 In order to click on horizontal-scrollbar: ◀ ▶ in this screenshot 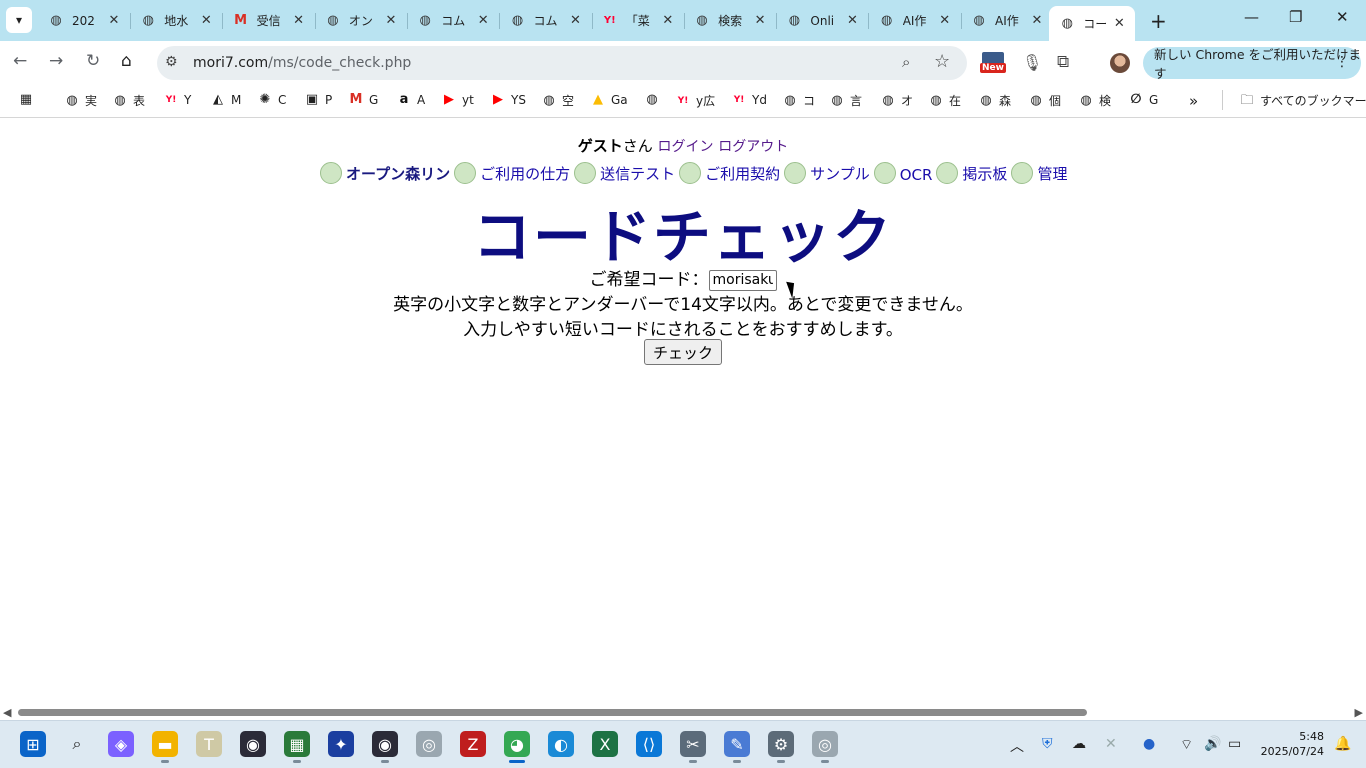, I will do `click(683, 712)`.